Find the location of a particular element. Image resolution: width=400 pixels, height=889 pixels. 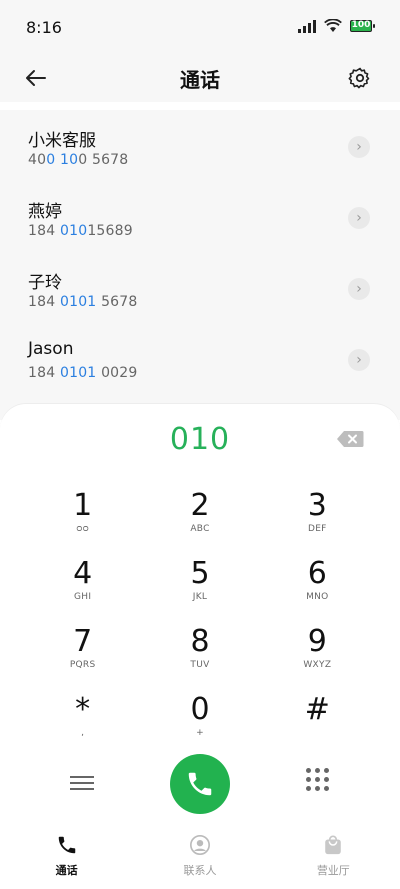

contact-number: 184 0101 0029 is located at coordinates (83, 373).